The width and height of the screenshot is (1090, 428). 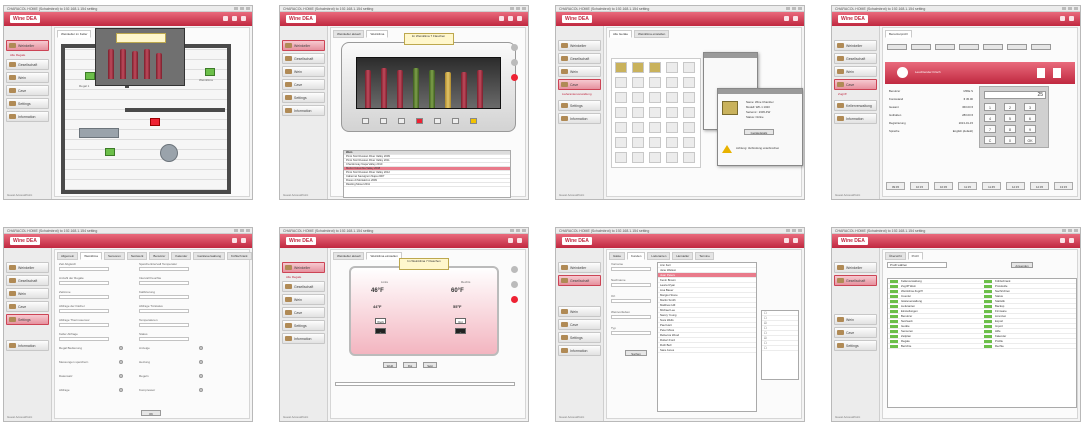 What do you see at coordinates (1030, 140) in the screenshot?
I see `keypad-key: OK` at bounding box center [1030, 140].